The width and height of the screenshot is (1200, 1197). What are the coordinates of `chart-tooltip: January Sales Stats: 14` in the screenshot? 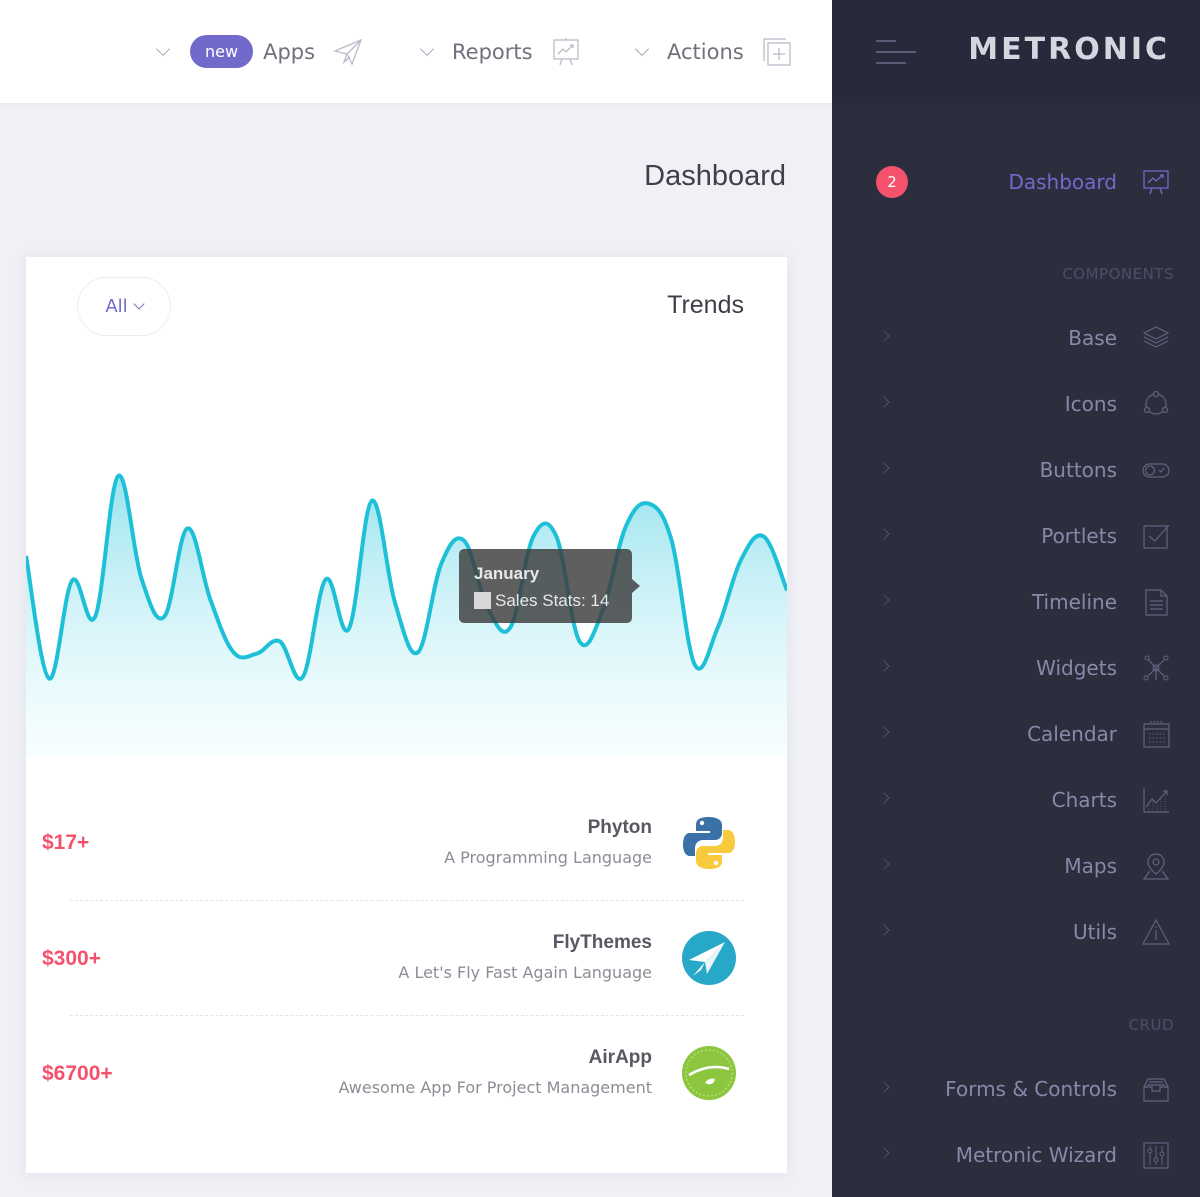 It's located at (549, 586).